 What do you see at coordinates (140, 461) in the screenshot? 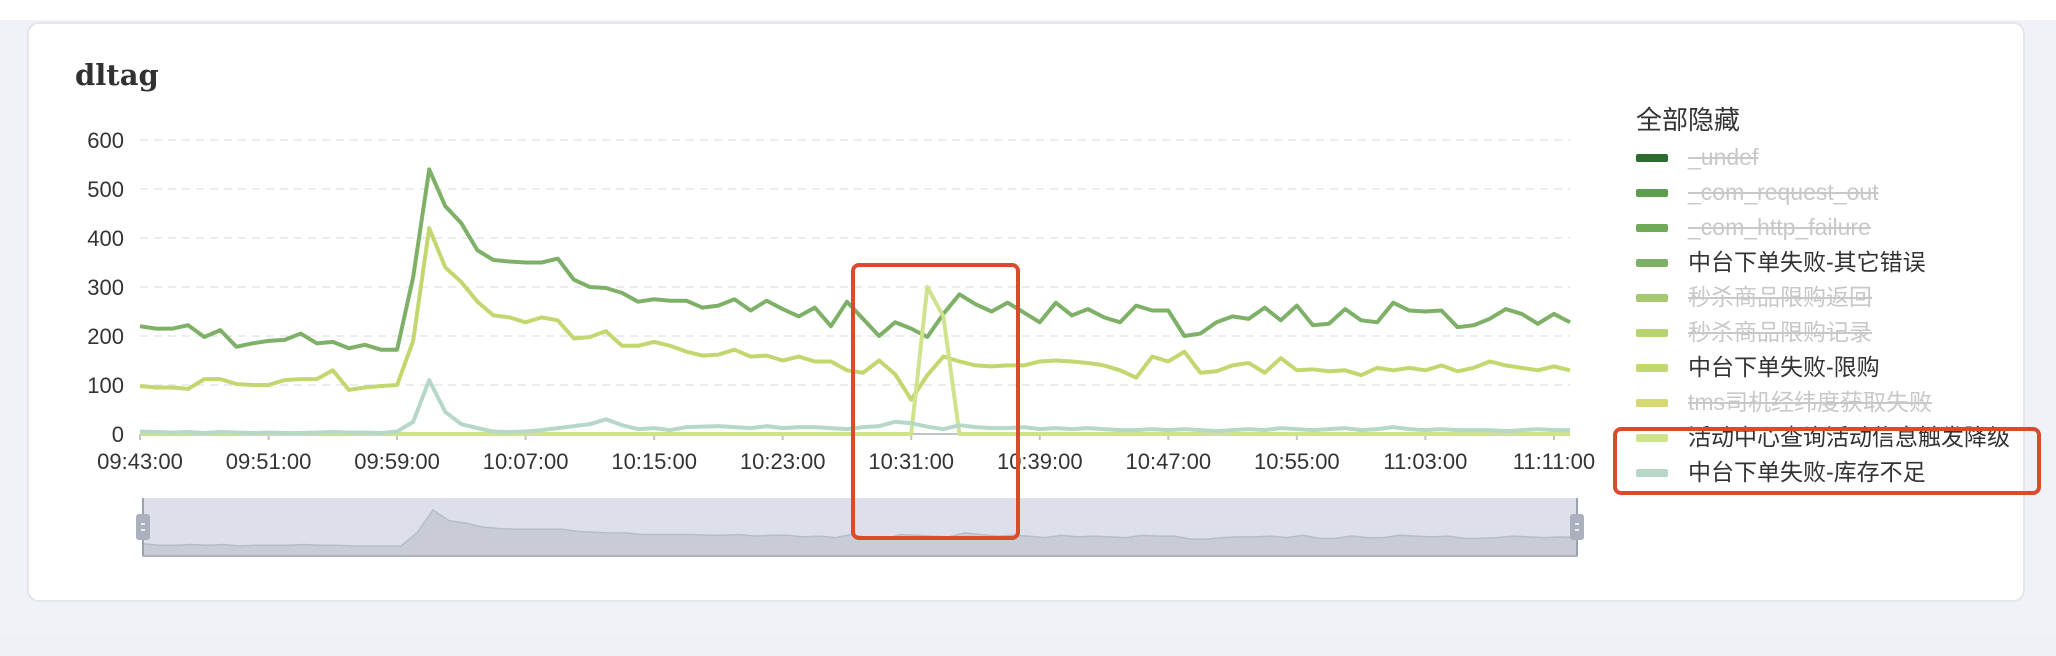
I see `x-tick-label: 09:43:00` at bounding box center [140, 461].